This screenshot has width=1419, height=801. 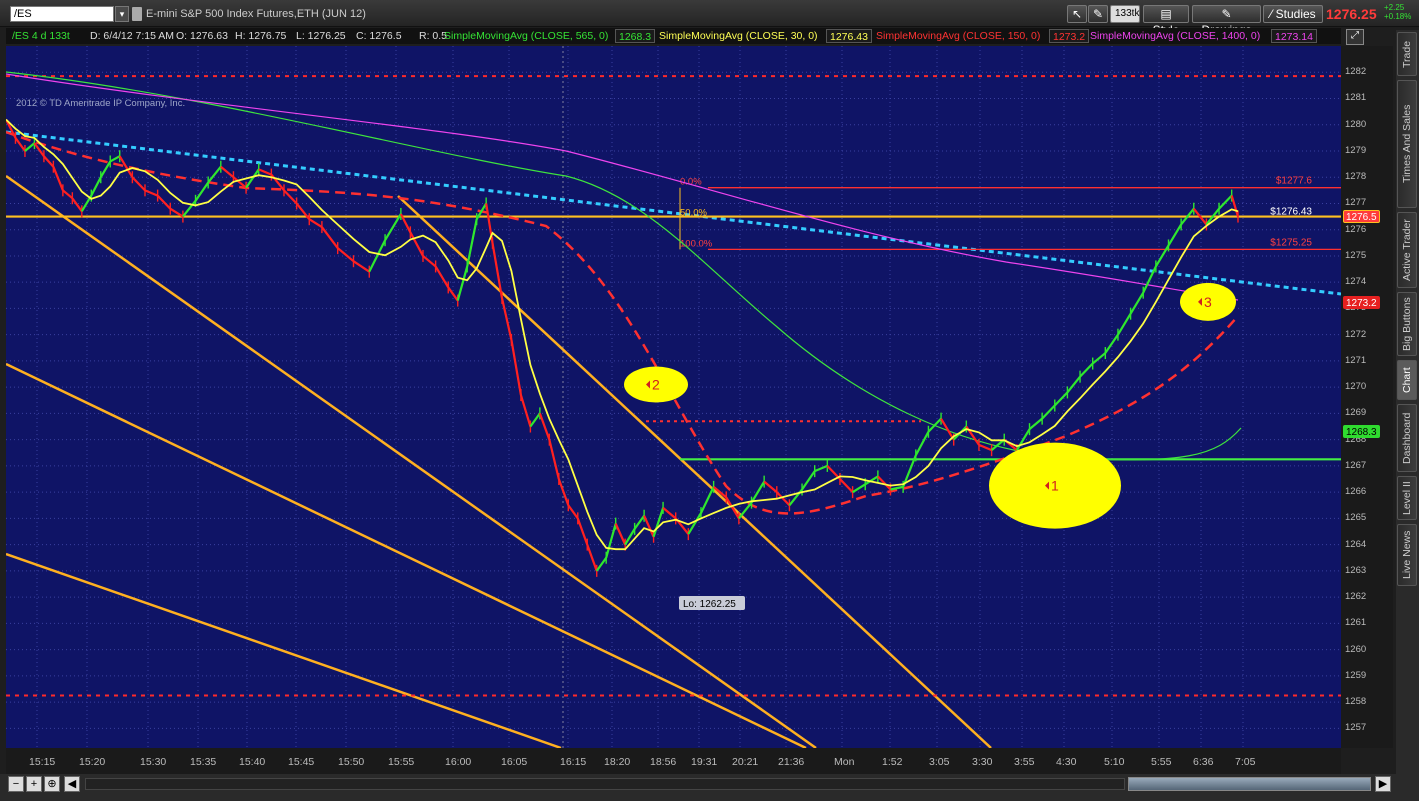 I want to click on fib-value-label: $1277.6, so click(x=1294, y=181).